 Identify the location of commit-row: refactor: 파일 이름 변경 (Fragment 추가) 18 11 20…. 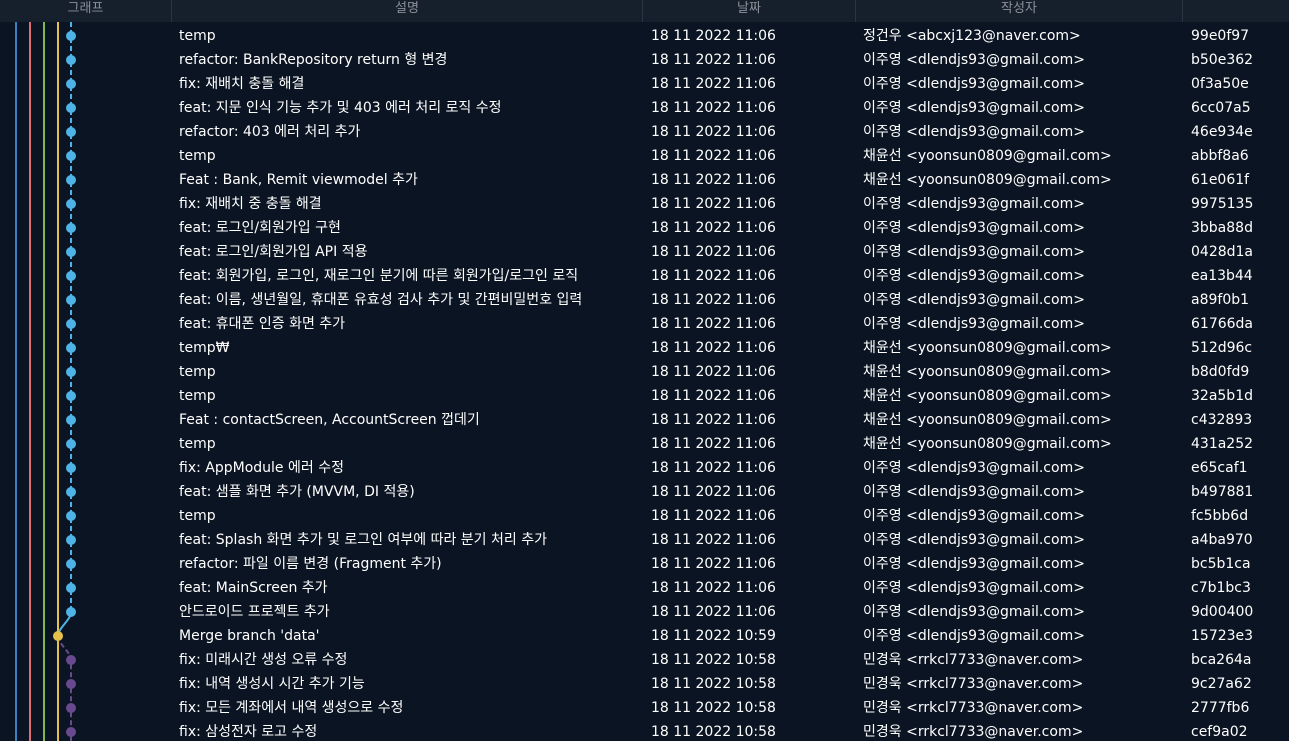
(644, 564).